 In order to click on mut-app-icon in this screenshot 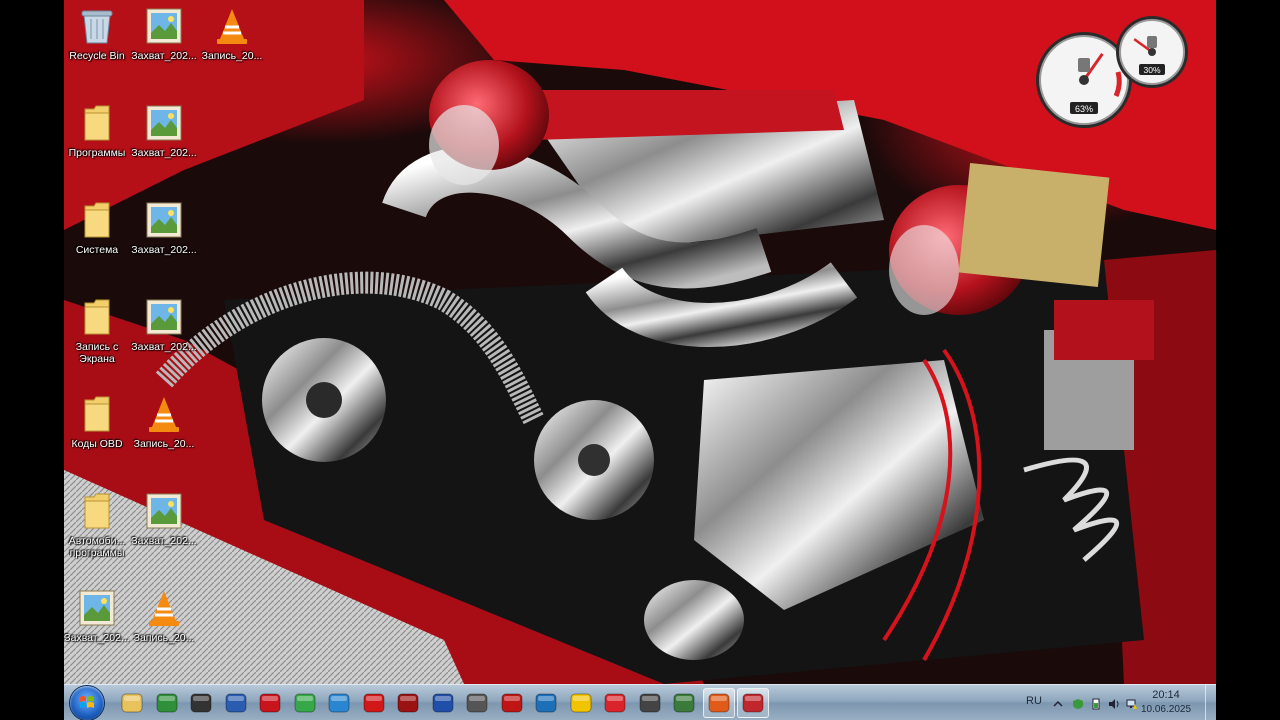, I will do `click(408, 703)`.